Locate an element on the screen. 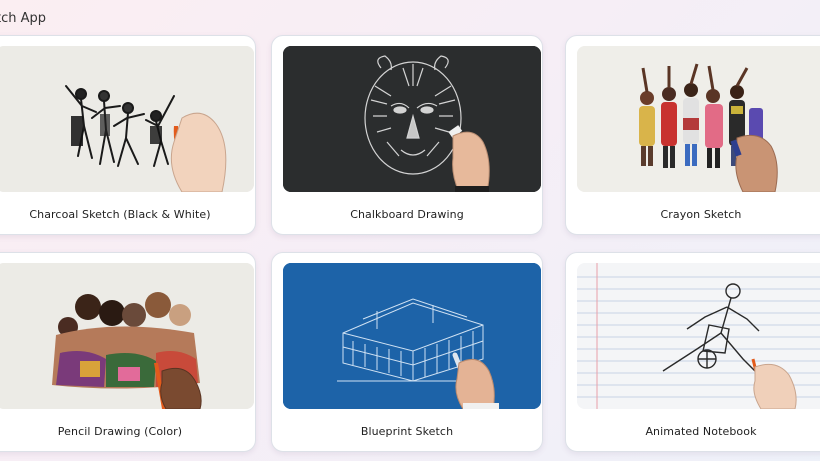  style-label: Blueprint Sketch is located at coordinates (407, 431).